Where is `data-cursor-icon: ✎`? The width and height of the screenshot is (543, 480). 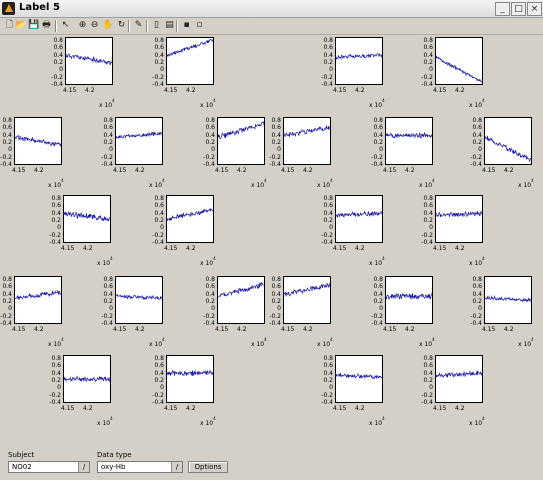
data-cursor-icon: ✎ is located at coordinates (138, 25).